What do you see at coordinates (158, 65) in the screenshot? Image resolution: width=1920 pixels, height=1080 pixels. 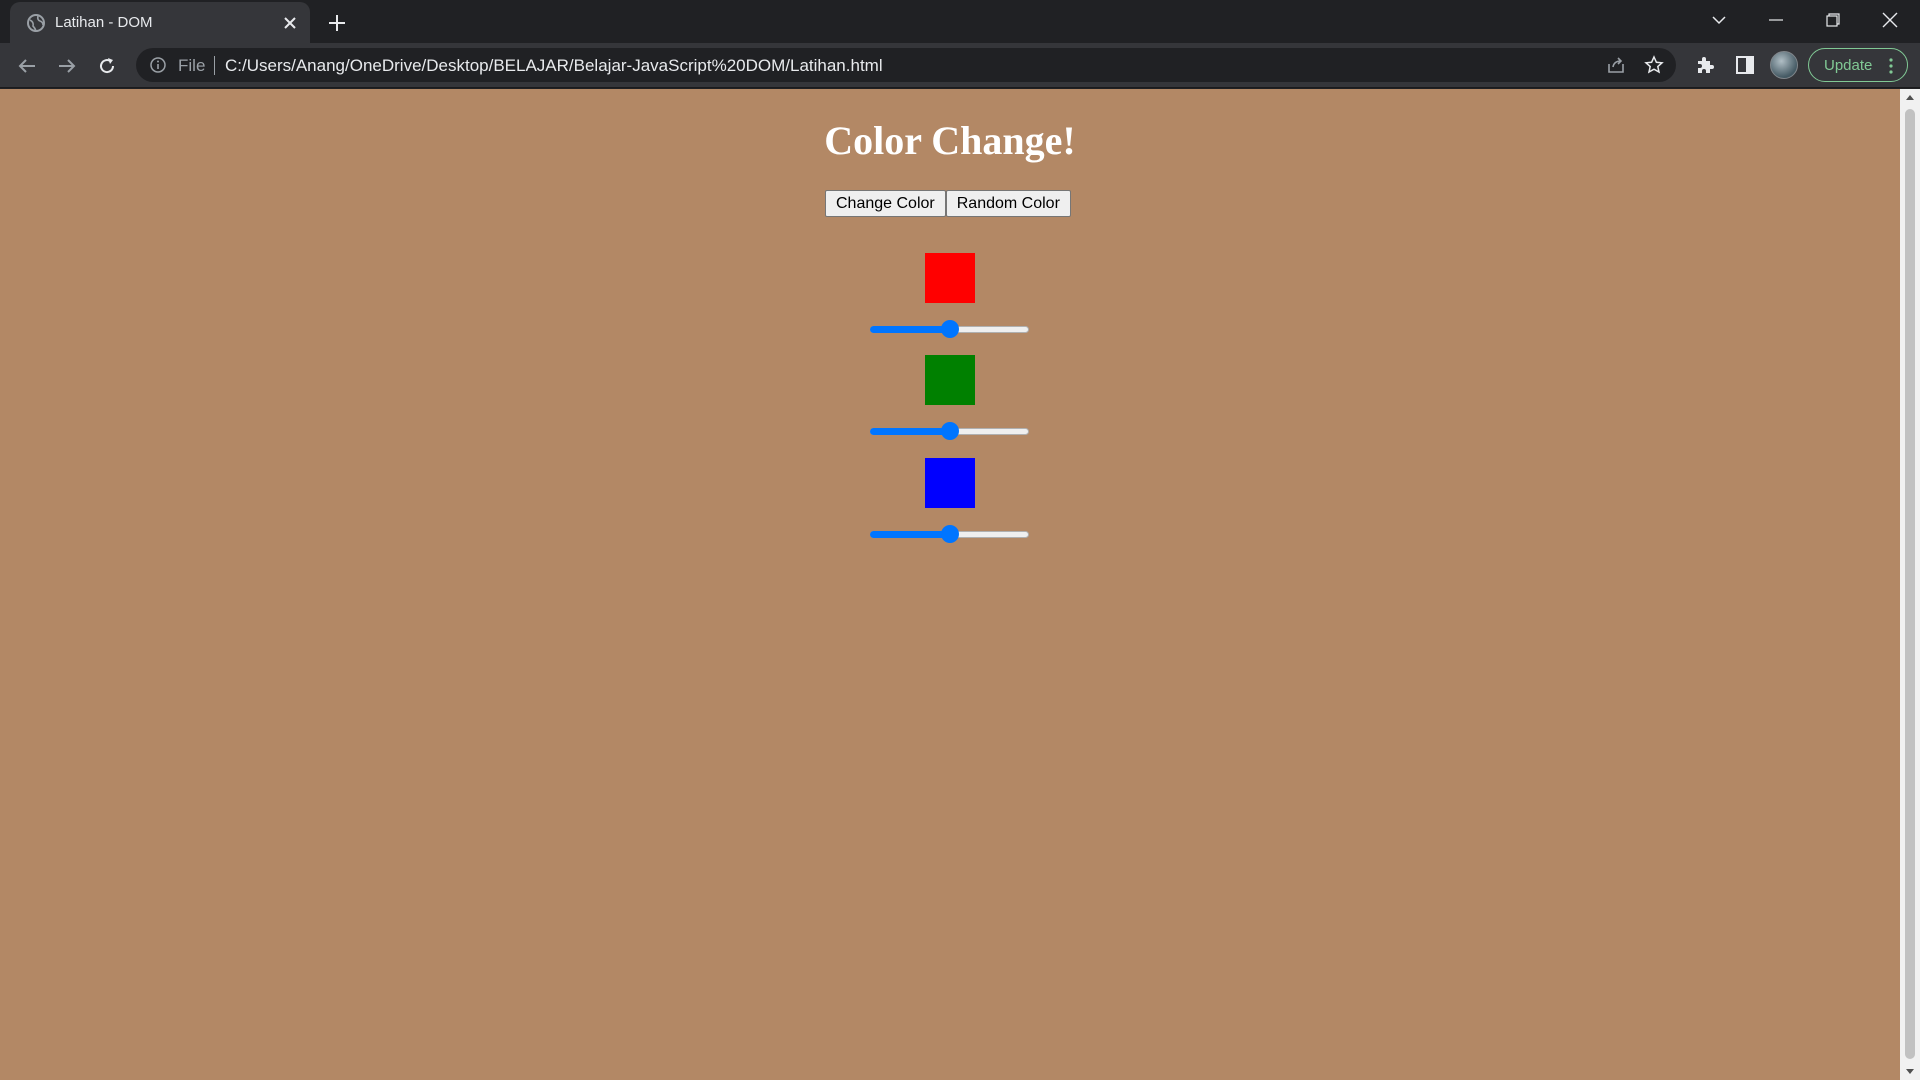 I see `info-icon` at bounding box center [158, 65].